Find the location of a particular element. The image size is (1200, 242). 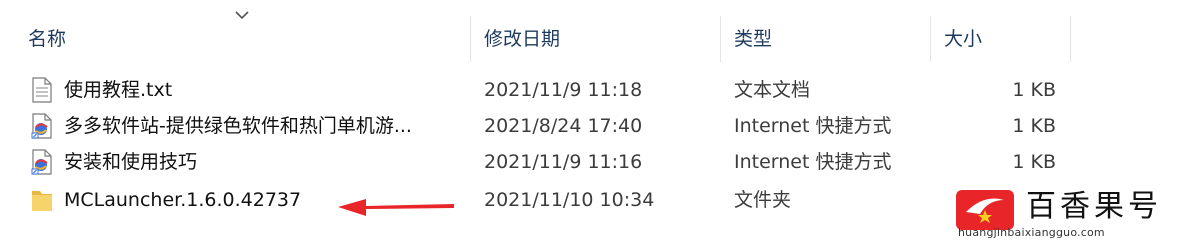

watermark: 百香果号 huangjinbaixiangguo.com is located at coordinates (1073, 214).